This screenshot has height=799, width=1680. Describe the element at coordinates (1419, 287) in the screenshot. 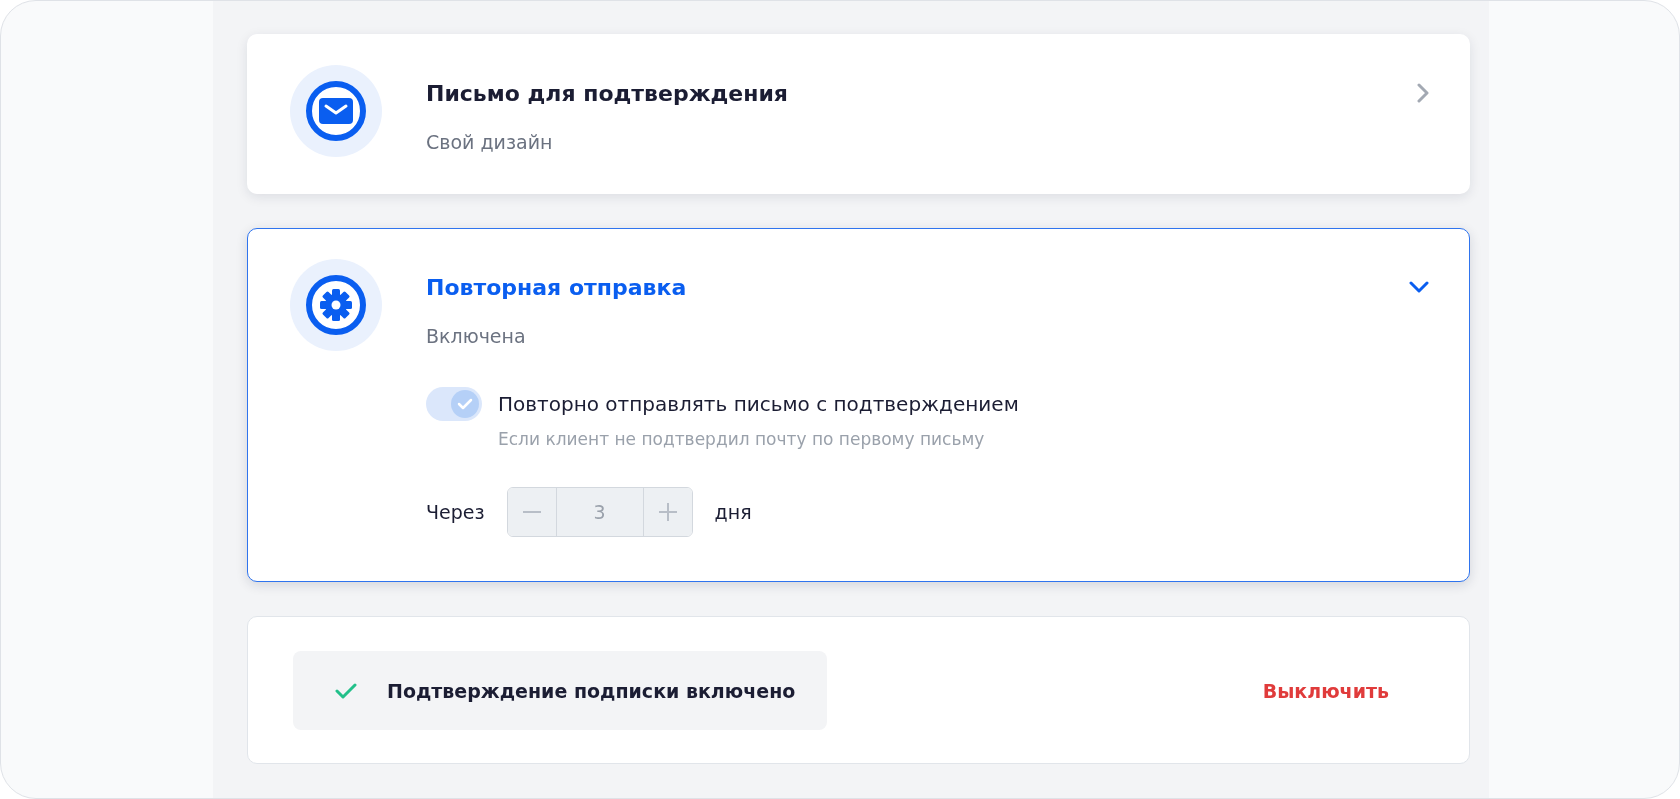

I see `chevron-down-icon` at that location.